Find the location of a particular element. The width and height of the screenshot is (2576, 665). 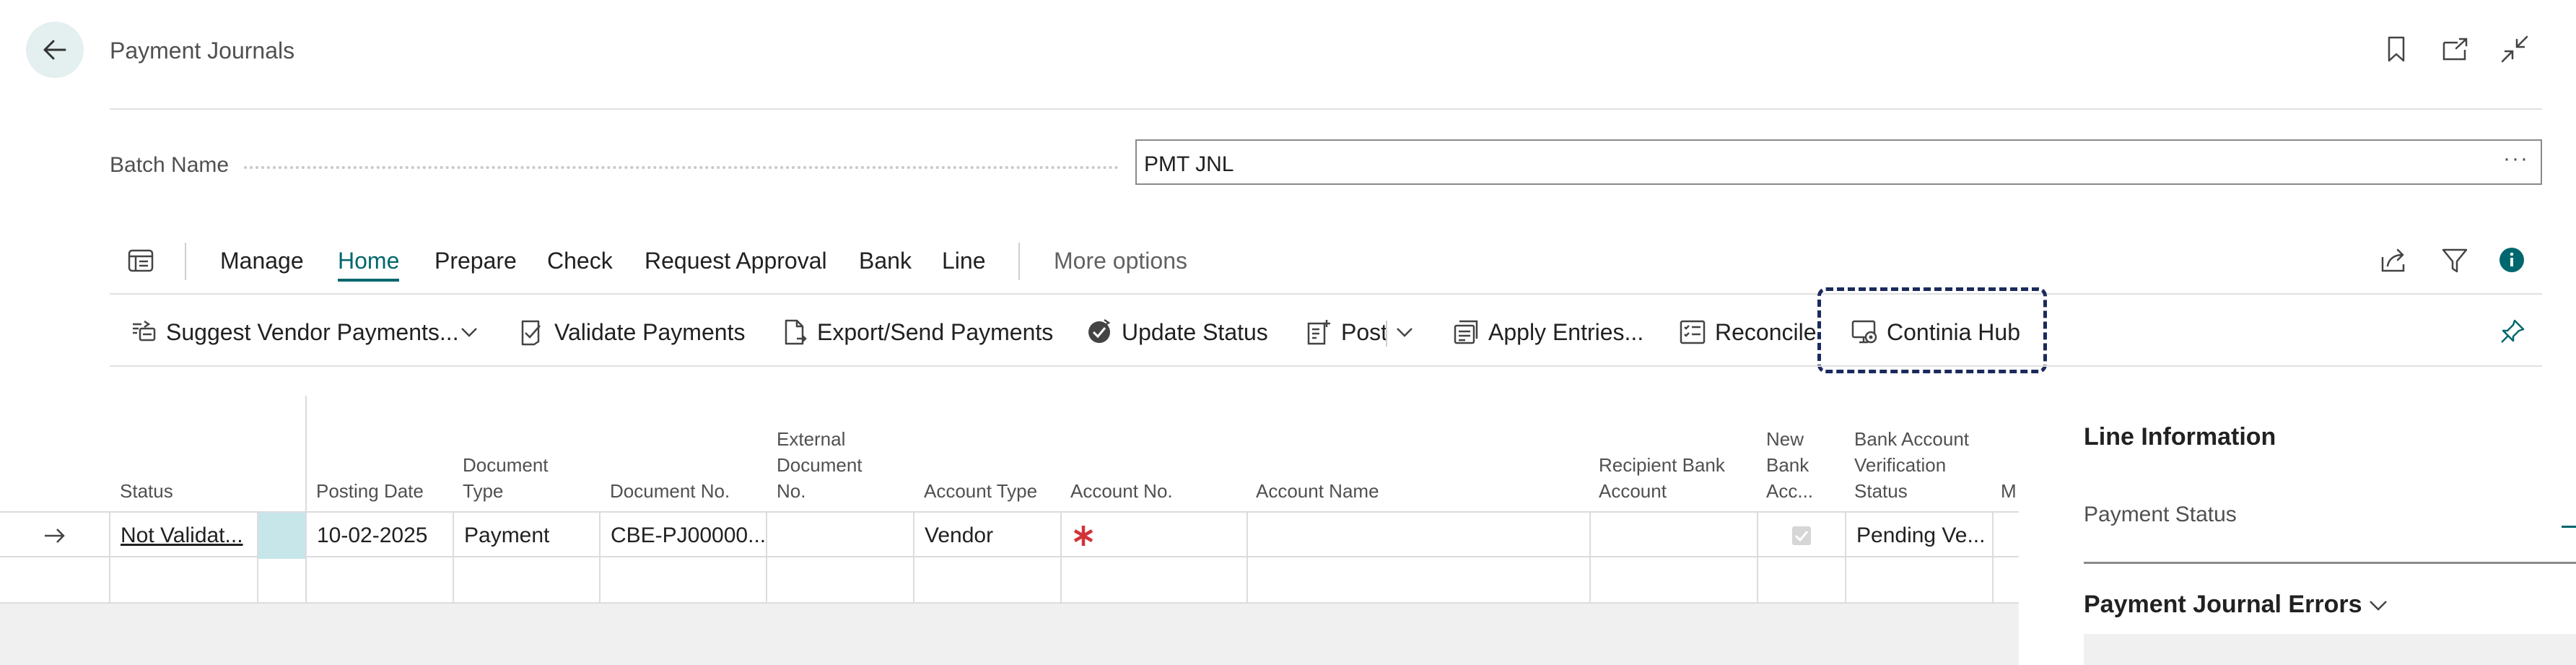

col-external-document-no: External Document No. is located at coordinates (834, 469).